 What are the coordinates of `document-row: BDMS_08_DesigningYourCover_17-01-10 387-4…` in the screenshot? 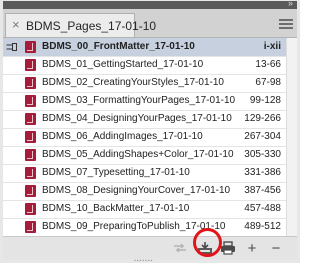 It's located at (150, 191).